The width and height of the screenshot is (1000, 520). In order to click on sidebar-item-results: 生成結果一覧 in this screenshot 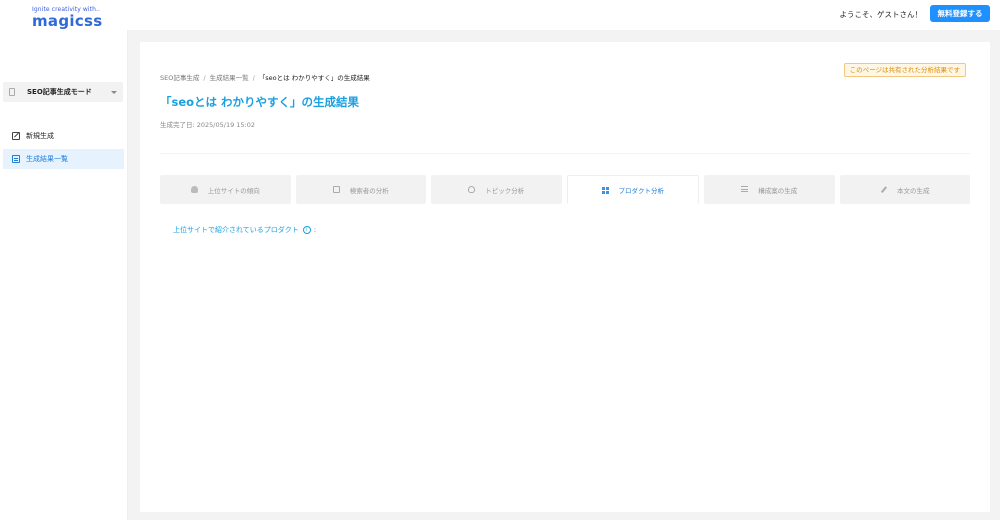, I will do `click(63, 159)`.